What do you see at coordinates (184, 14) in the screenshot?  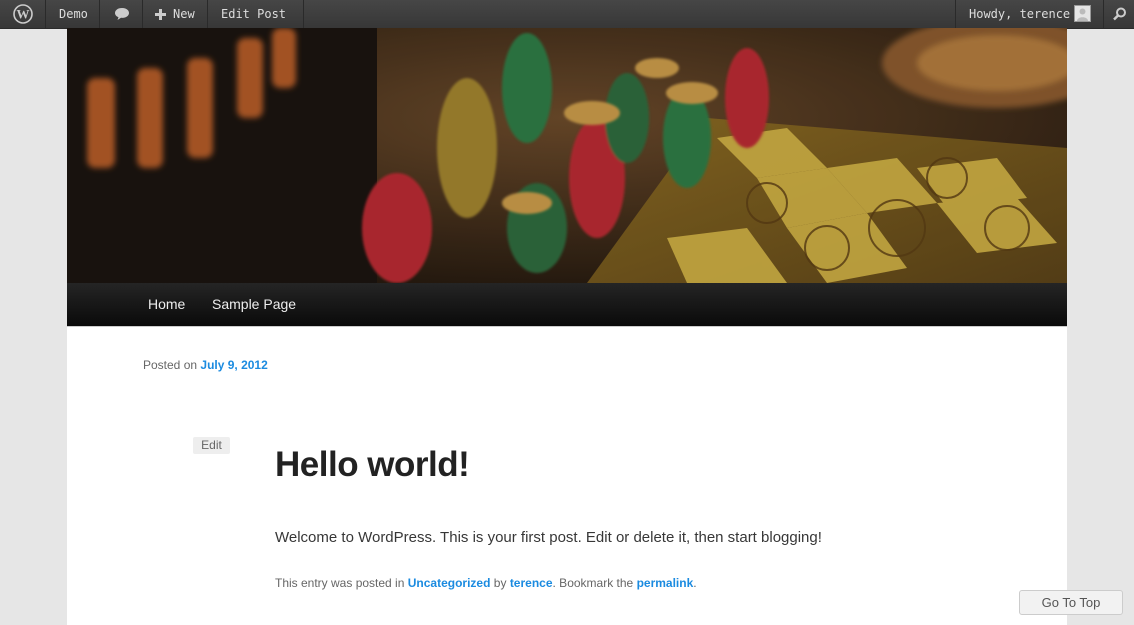 I see `new-label: New` at bounding box center [184, 14].